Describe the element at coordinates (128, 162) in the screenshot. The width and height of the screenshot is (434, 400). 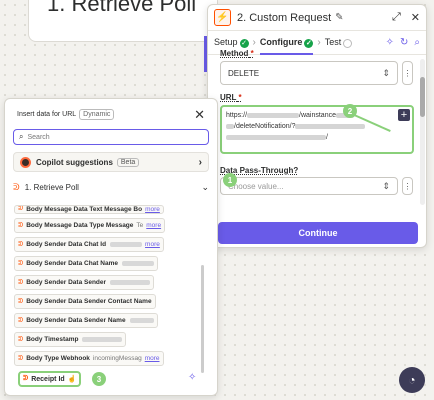
I see `beta-chip: Beta` at that location.